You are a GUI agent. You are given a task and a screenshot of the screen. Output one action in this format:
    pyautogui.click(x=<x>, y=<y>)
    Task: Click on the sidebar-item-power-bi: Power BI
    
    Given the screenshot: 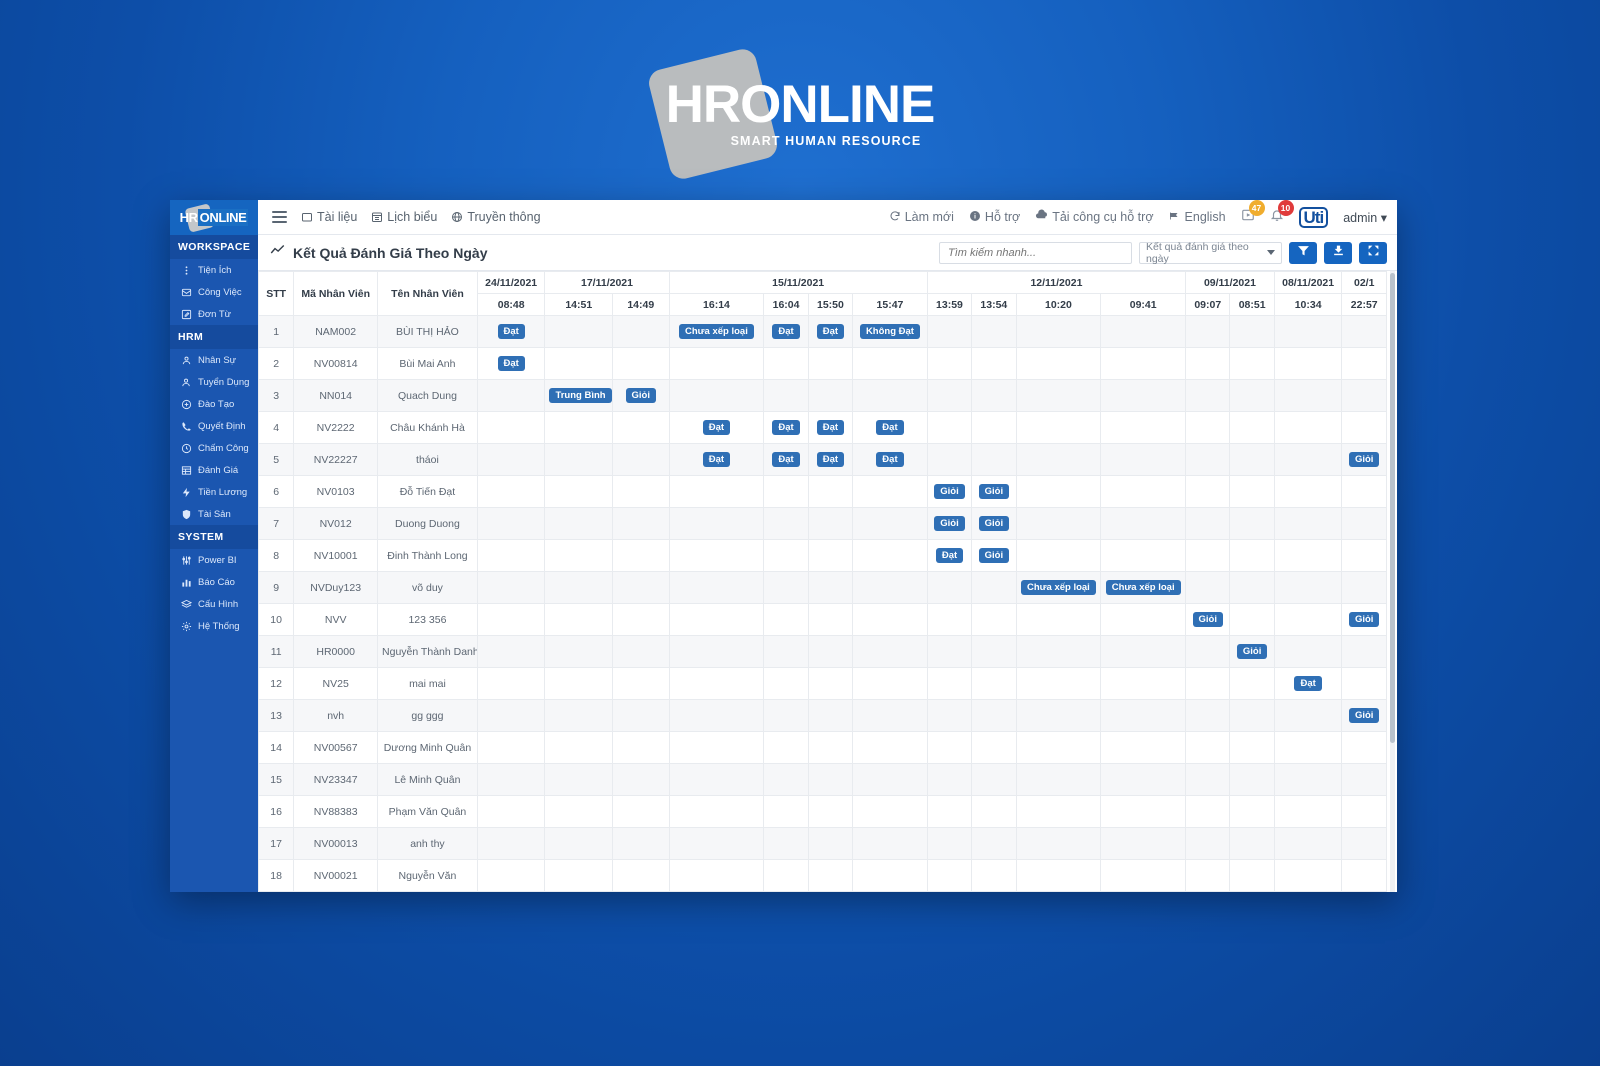 What is the action you would take?
    pyautogui.click(x=214, y=560)
    